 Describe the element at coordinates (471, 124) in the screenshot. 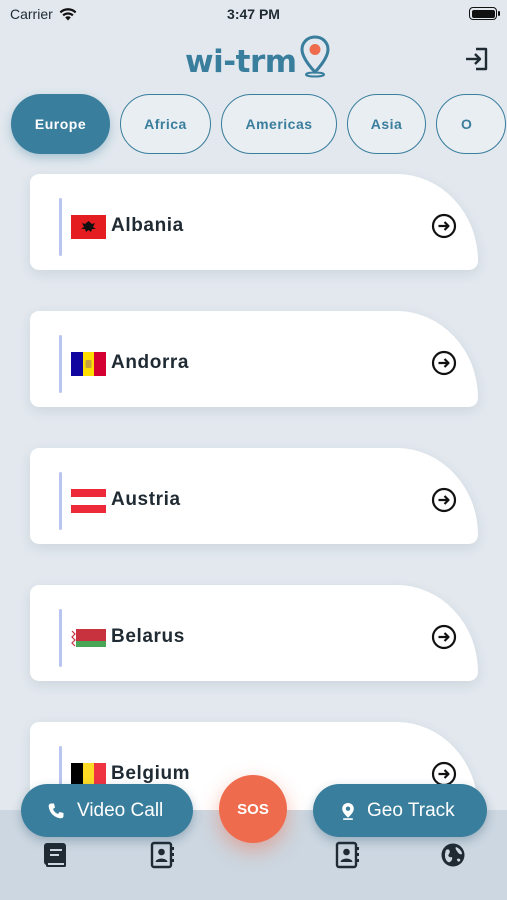

I see `tab-oceania: O` at that location.